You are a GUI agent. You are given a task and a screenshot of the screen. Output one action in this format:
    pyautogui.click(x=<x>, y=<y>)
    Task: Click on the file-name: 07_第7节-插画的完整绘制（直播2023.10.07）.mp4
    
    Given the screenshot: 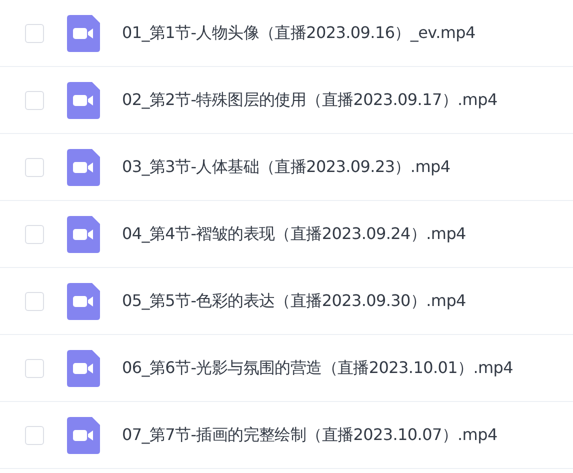 What is the action you would take?
    pyautogui.click(x=310, y=435)
    